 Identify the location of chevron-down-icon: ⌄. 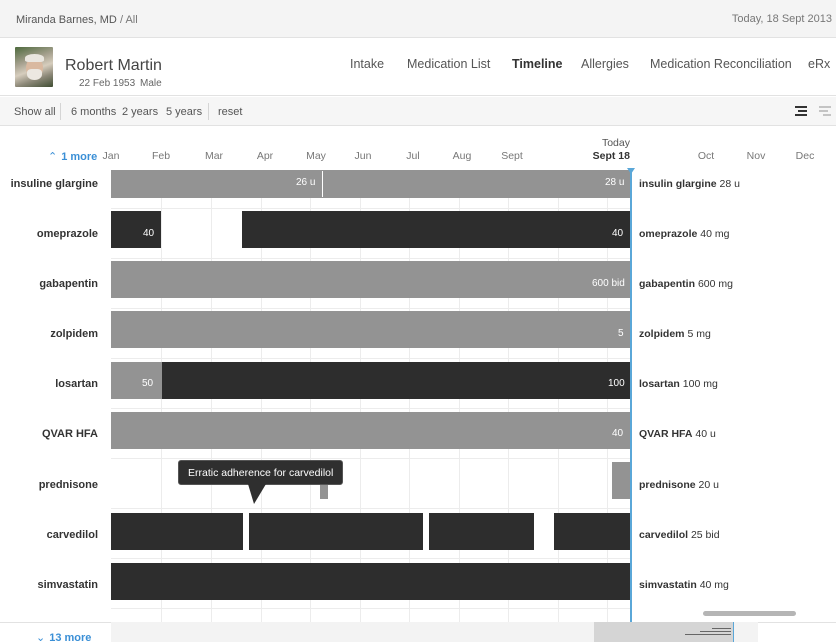
(41, 637).